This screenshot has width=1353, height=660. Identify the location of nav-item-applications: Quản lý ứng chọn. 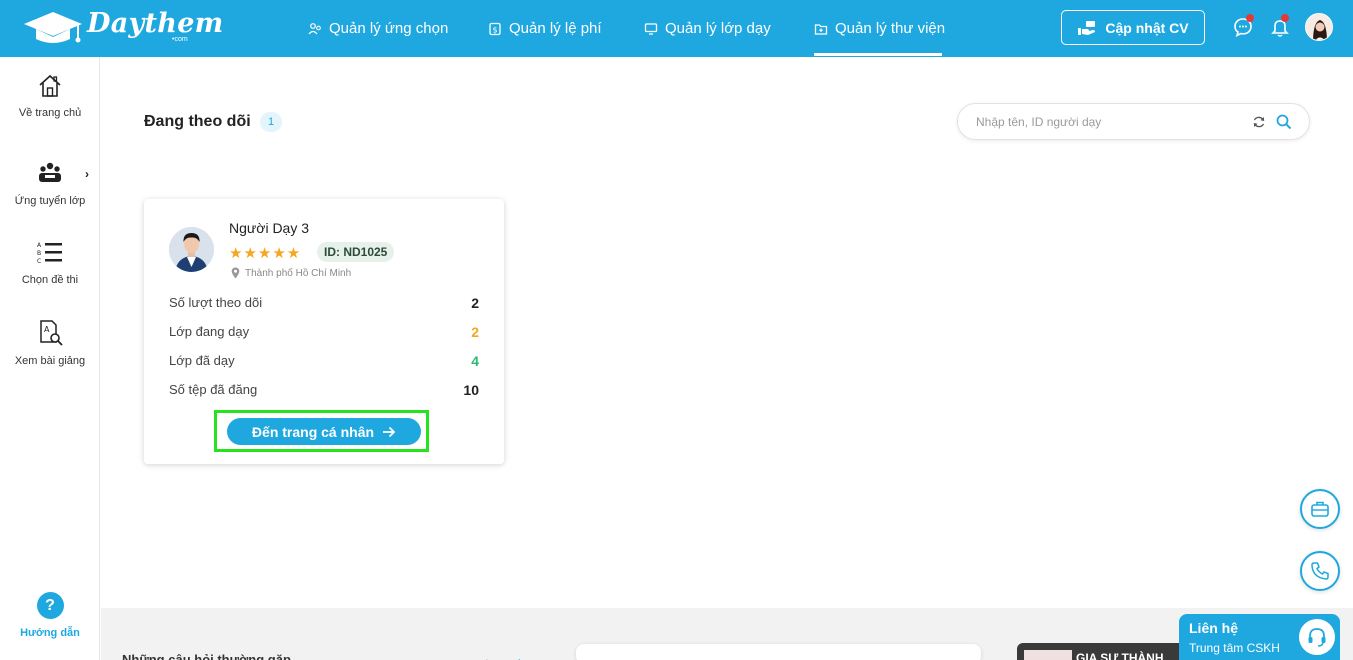
(378, 28).